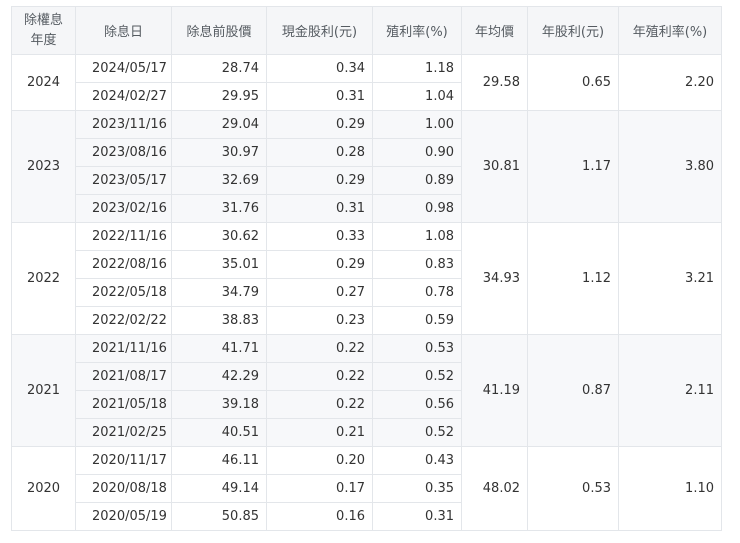 This screenshot has width=740, height=543. I want to click on pre-price-cell: 34.79, so click(219, 292).